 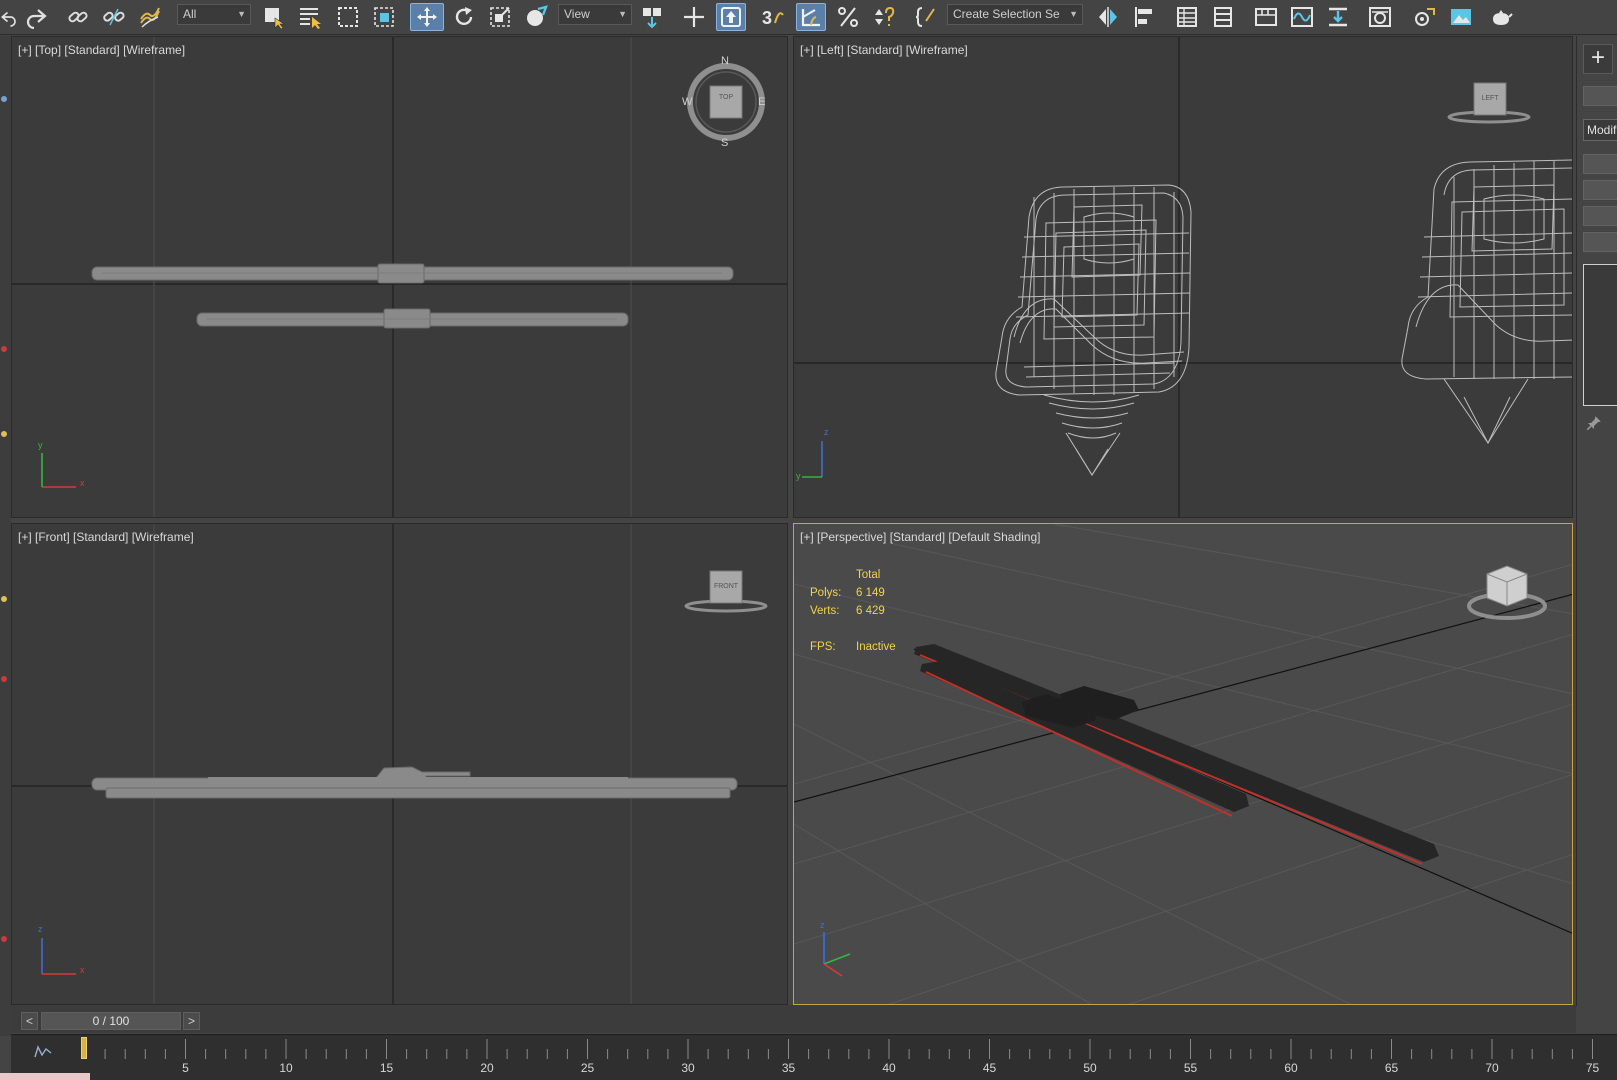 I want to click on window-crossing-button, so click(x=384, y=17).